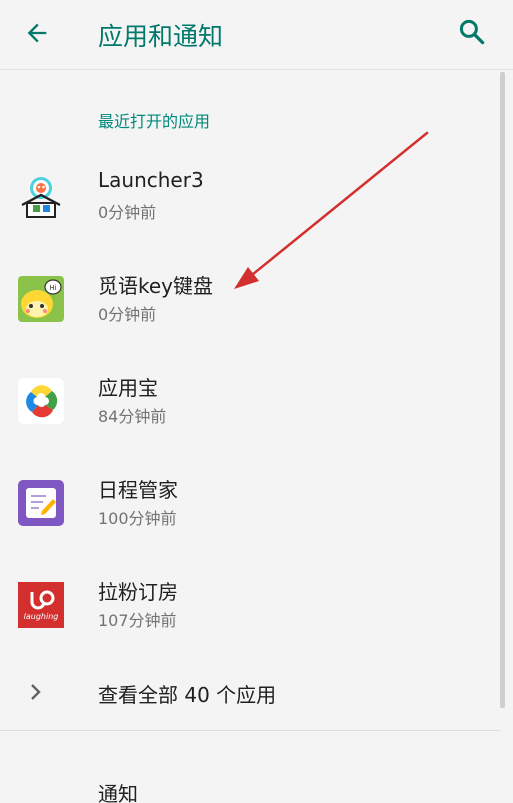 The width and height of the screenshot is (513, 803). What do you see at coordinates (250, 312) in the screenshot?
I see `app-row-miyu-keyboard: Hi 觅语key键盘 0分钟前` at bounding box center [250, 312].